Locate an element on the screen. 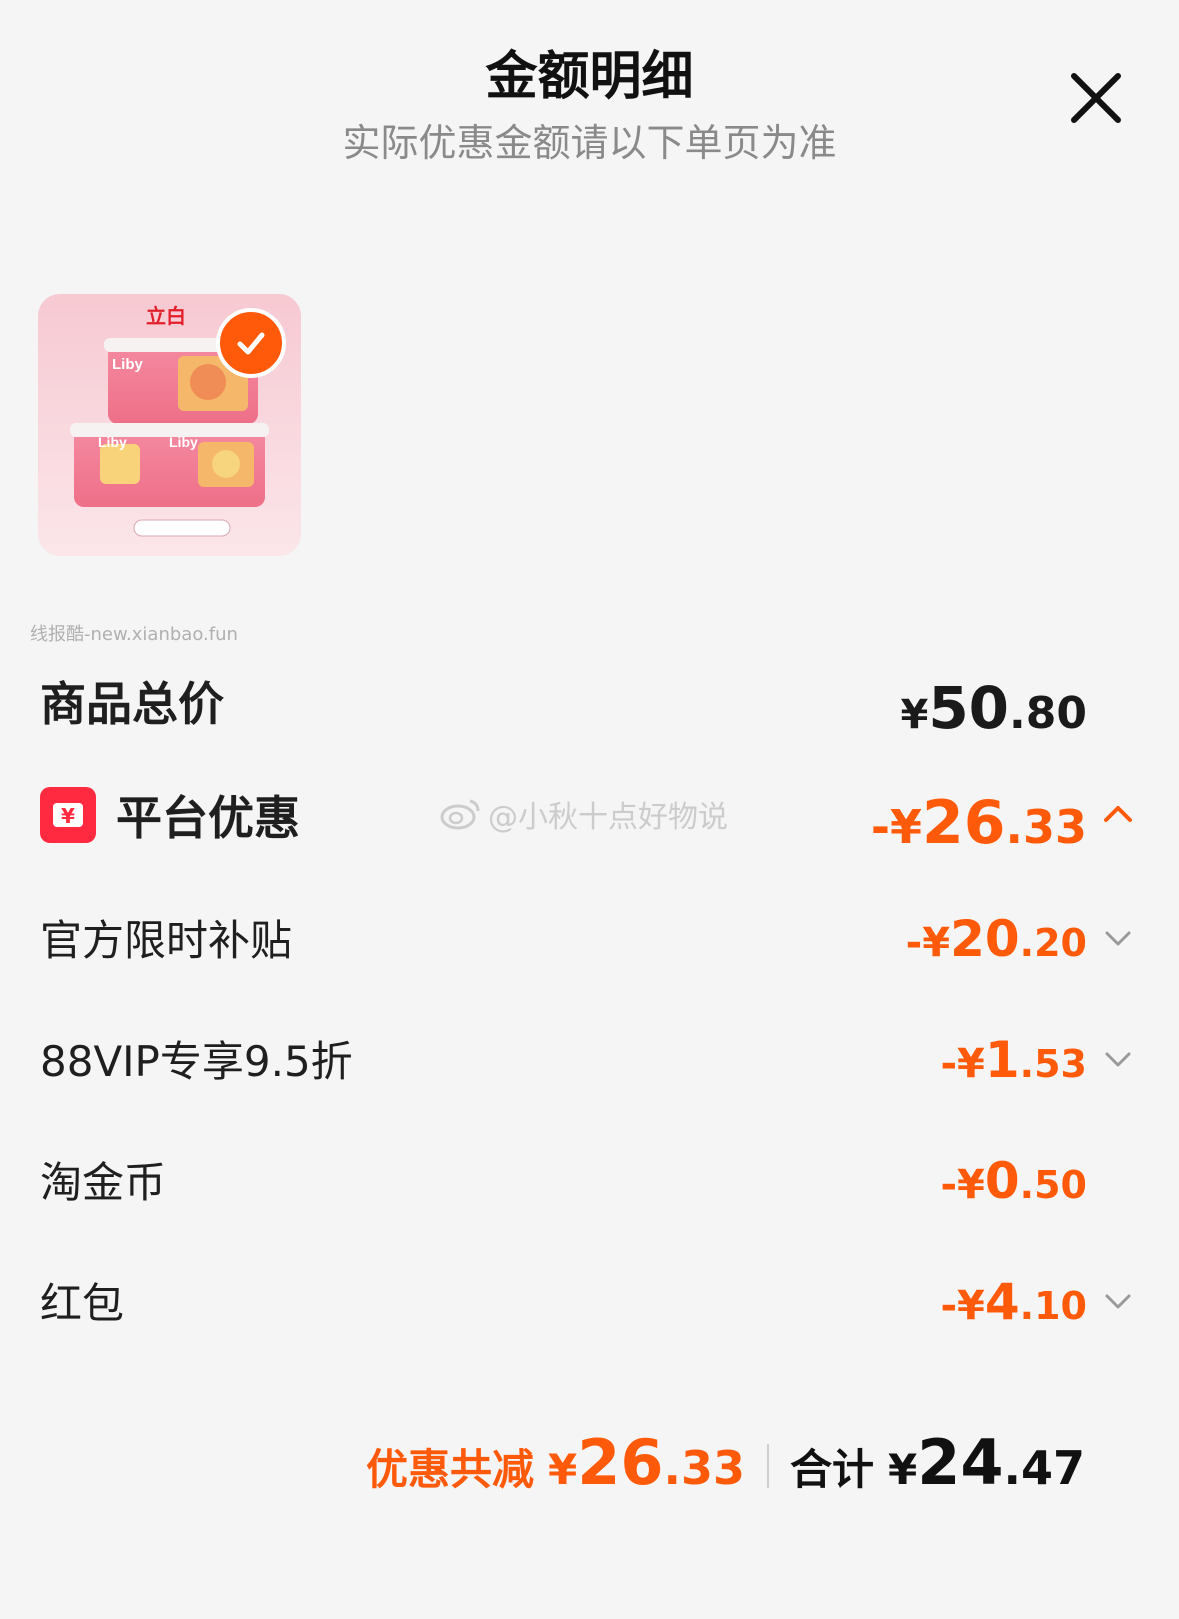 Image resolution: width=1179 pixels, height=1619 pixels. total-discount-label: 优惠共减 is located at coordinates (450, 1469).